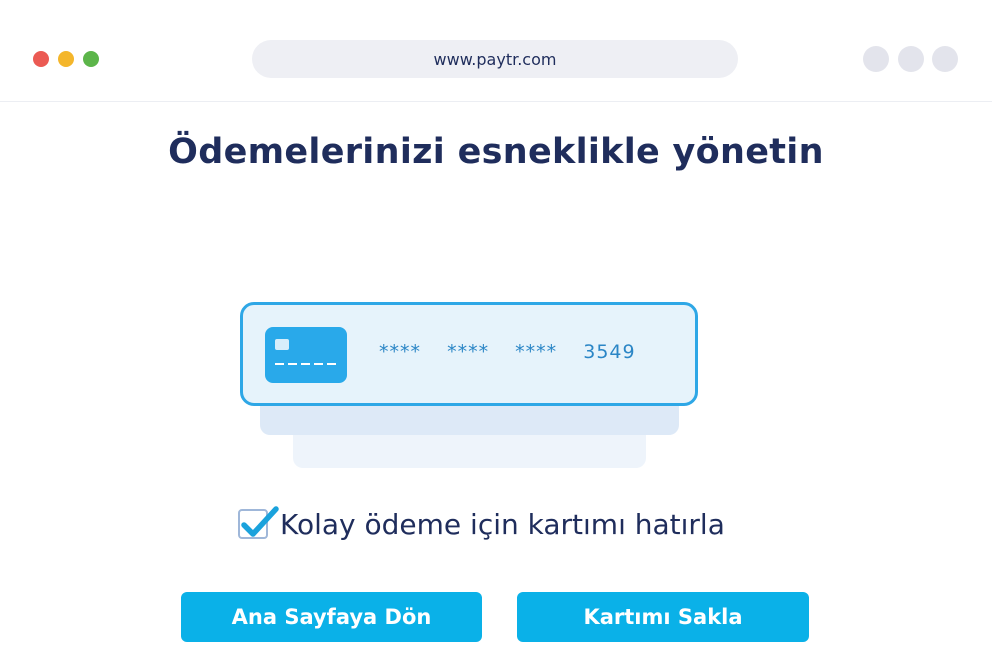 The height and width of the screenshot is (671, 992). Describe the element at coordinates (66, 59) in the screenshot. I see `minimize-window-dot` at that location.